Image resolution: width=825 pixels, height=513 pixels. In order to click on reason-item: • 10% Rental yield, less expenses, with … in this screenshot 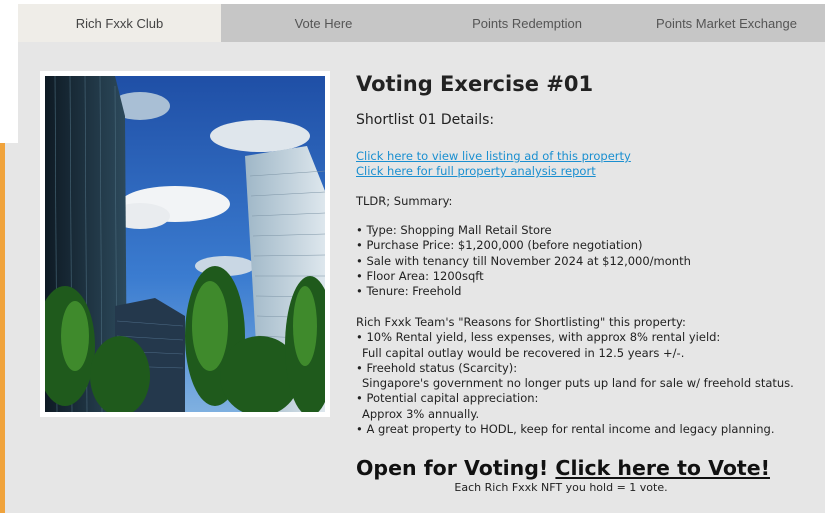, I will do `click(538, 337)`.